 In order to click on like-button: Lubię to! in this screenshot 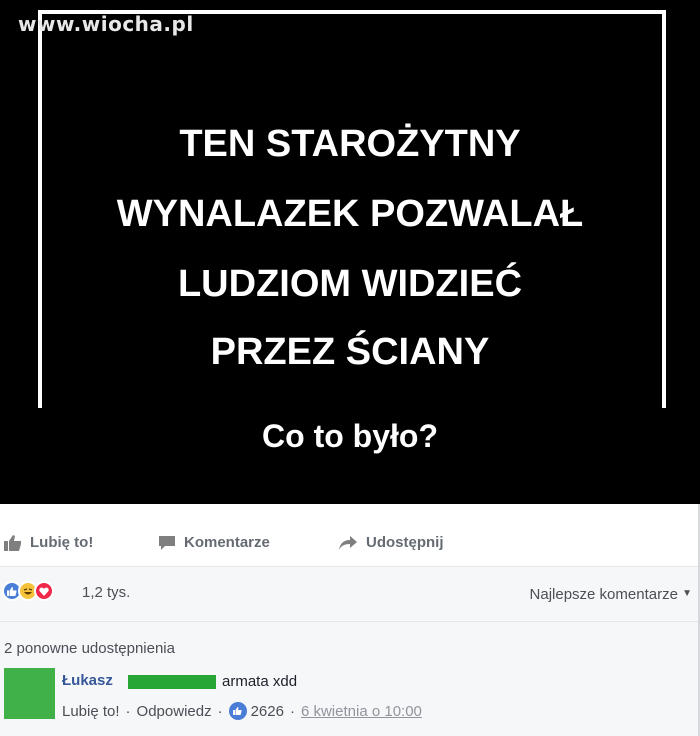, I will do `click(48, 542)`.